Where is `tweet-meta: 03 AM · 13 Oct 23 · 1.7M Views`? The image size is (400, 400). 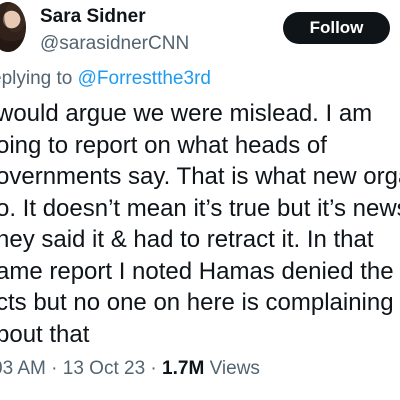 tweet-meta: 03 AM · 13 Oct 23 · 1.7M Views is located at coordinates (130, 369).